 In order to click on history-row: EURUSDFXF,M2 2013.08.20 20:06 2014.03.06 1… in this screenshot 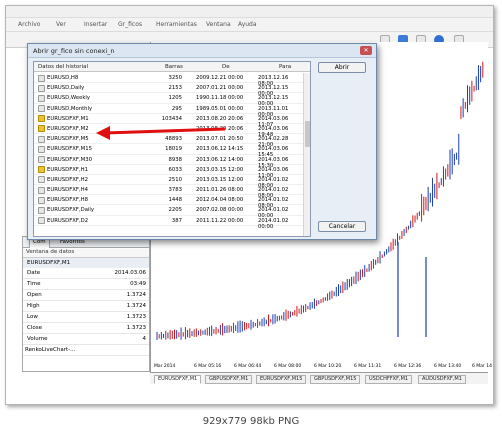, I will do `click(169, 131)`.